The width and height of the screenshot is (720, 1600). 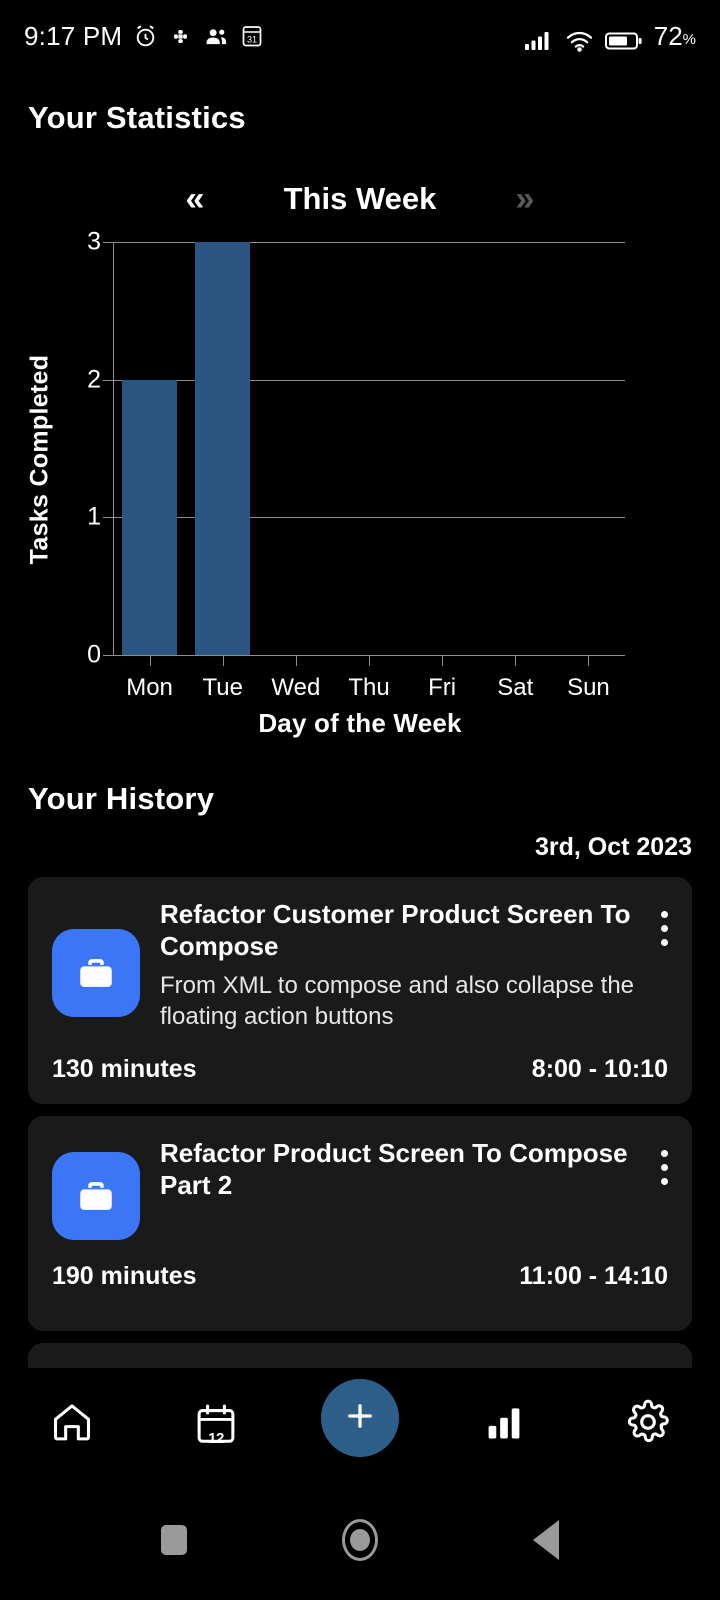 What do you see at coordinates (137, 117) in the screenshot?
I see `statistics-heading: Your Statistics` at bounding box center [137, 117].